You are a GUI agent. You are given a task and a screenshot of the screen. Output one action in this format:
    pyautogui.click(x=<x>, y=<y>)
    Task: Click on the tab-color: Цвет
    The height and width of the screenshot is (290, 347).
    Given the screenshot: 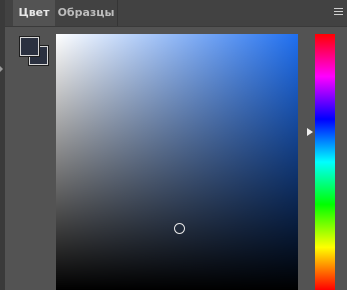 What is the action you would take?
    pyautogui.click(x=34, y=13)
    